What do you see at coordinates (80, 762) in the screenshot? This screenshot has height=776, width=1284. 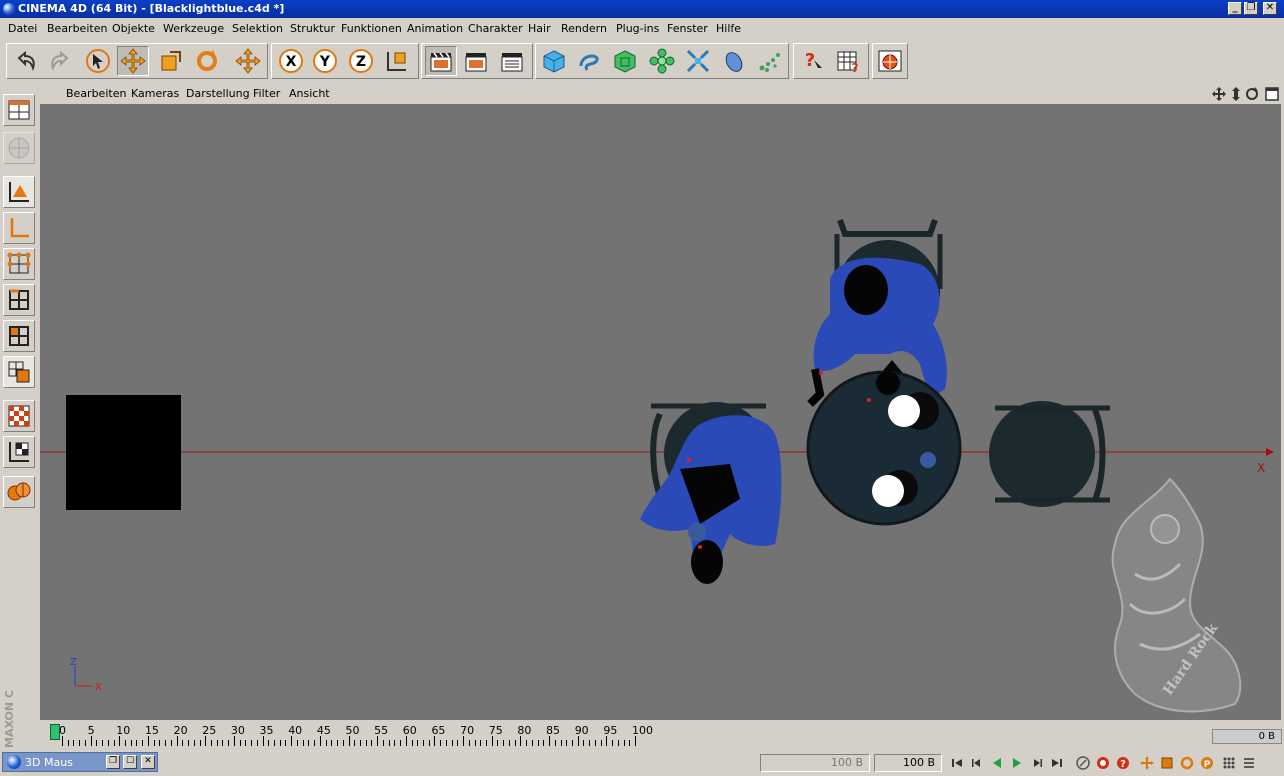 I see `3d-maus-panel: 3D Maus ❐ ☐ ✕` at bounding box center [80, 762].